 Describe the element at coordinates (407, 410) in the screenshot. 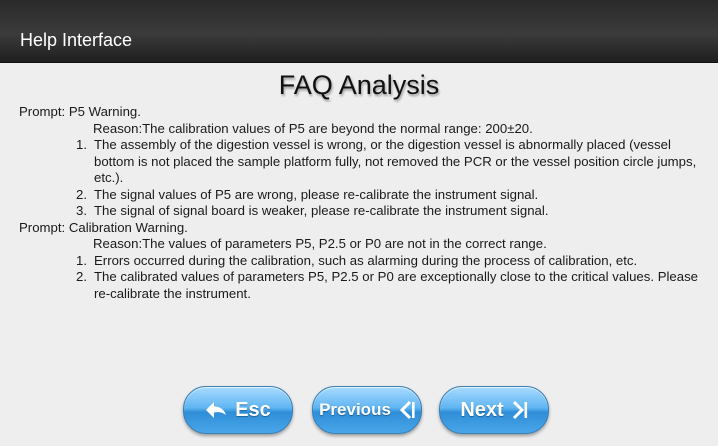

I see `chevron-left-bar-icon` at that location.